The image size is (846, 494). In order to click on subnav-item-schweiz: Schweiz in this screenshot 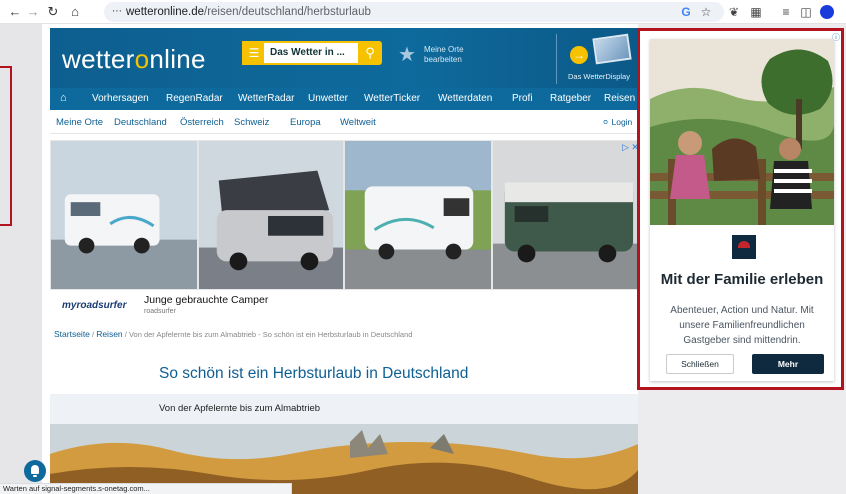, I will do `click(251, 122)`.